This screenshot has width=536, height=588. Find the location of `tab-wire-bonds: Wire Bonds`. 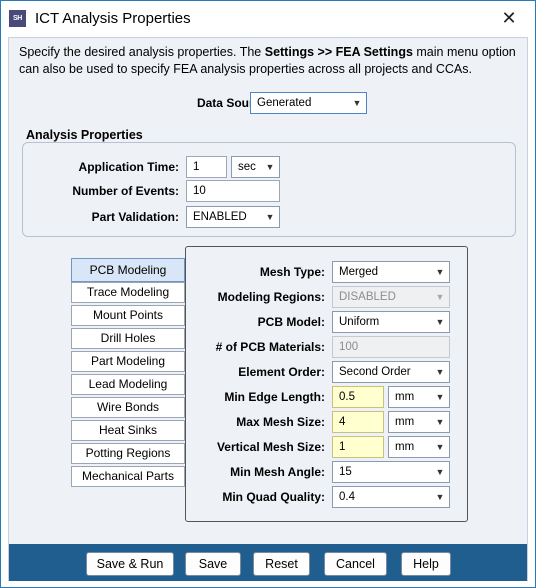

tab-wire-bonds: Wire Bonds is located at coordinates (128, 407).